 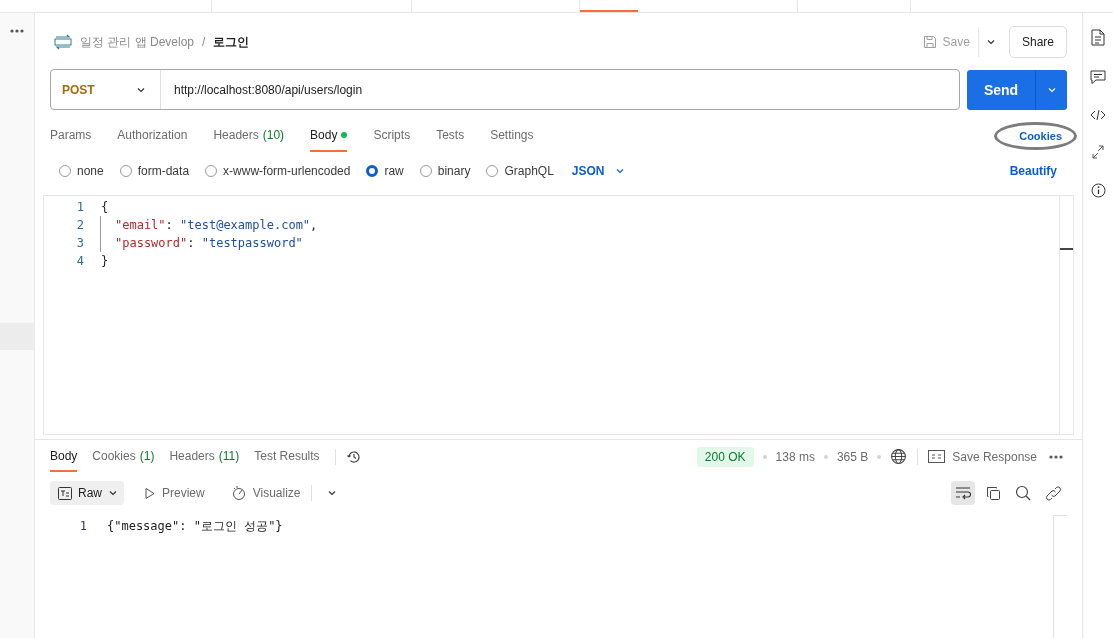 What do you see at coordinates (1098, 115) in the screenshot?
I see `code-icon` at bounding box center [1098, 115].